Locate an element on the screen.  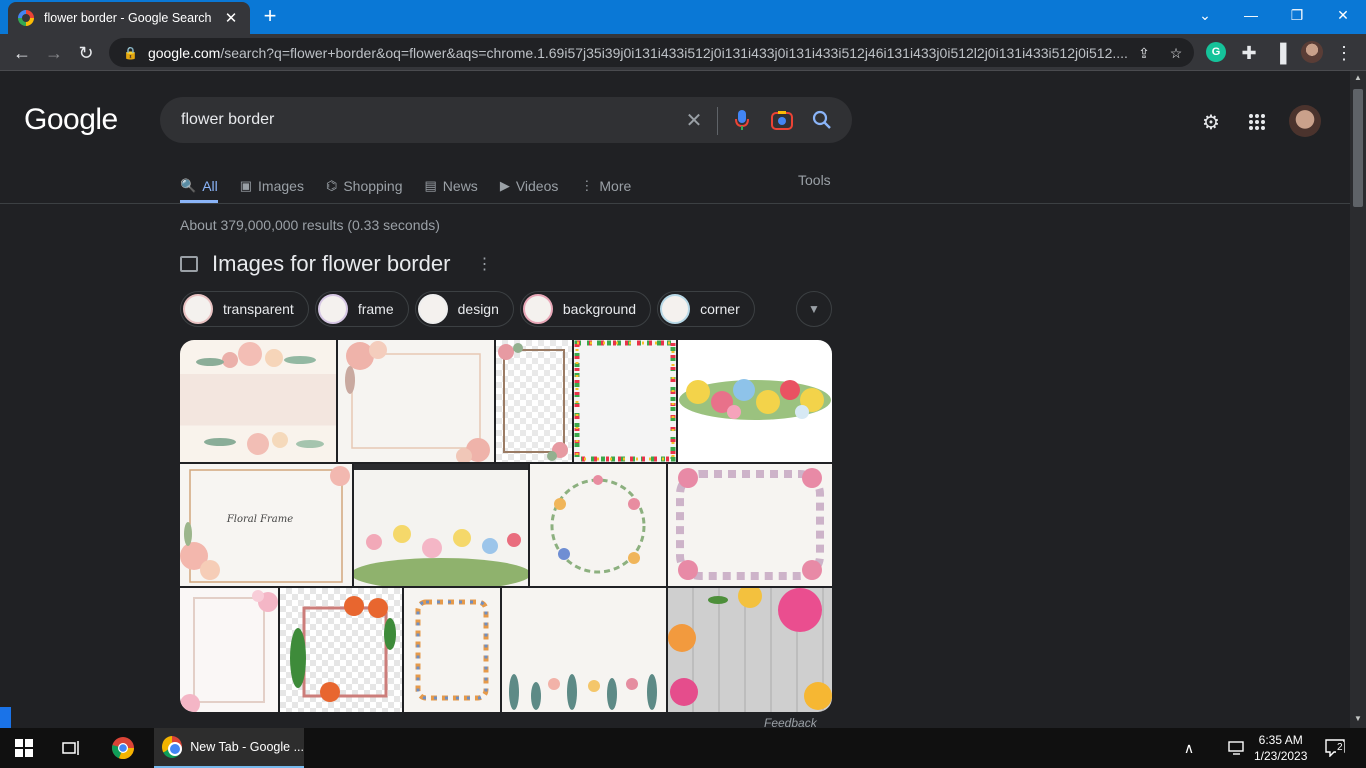
chip-background: background is located at coordinates (585, 309).